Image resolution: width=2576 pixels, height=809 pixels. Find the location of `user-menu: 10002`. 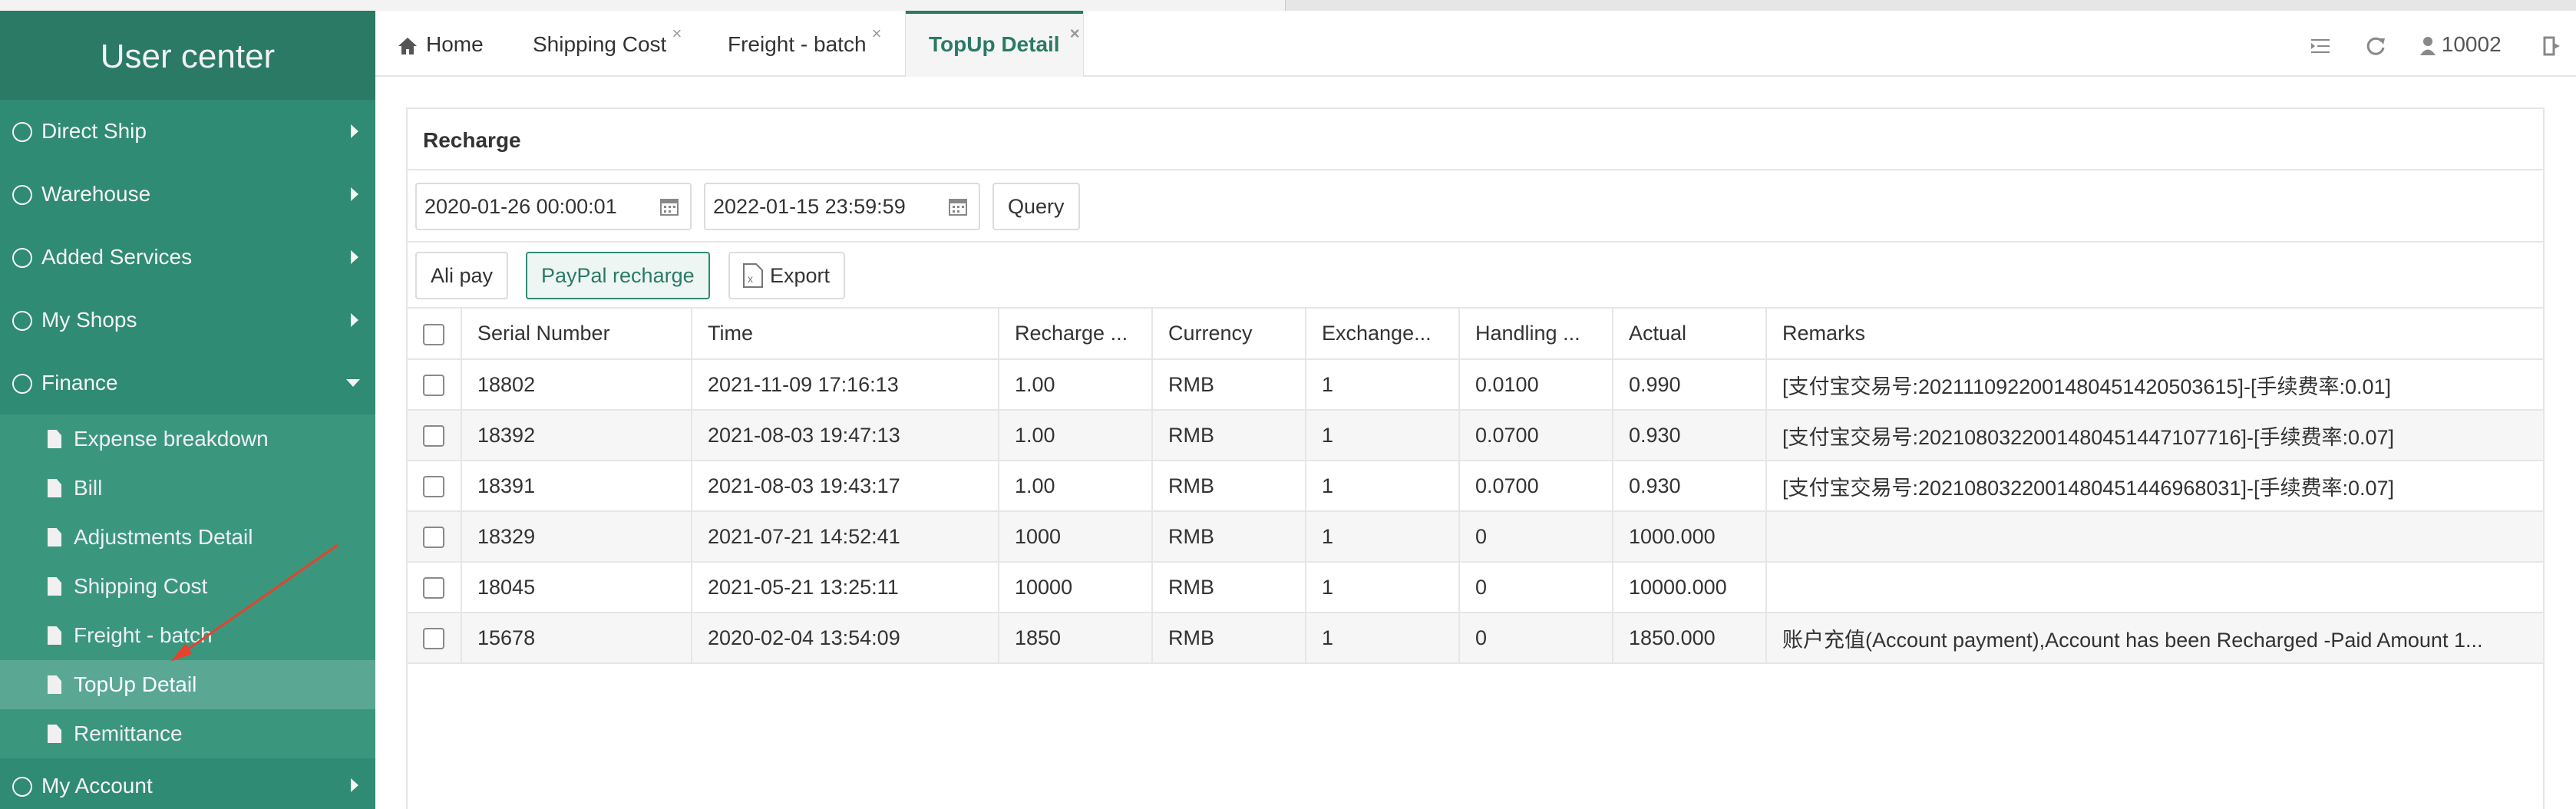

user-menu: 10002 is located at coordinates (2461, 44).